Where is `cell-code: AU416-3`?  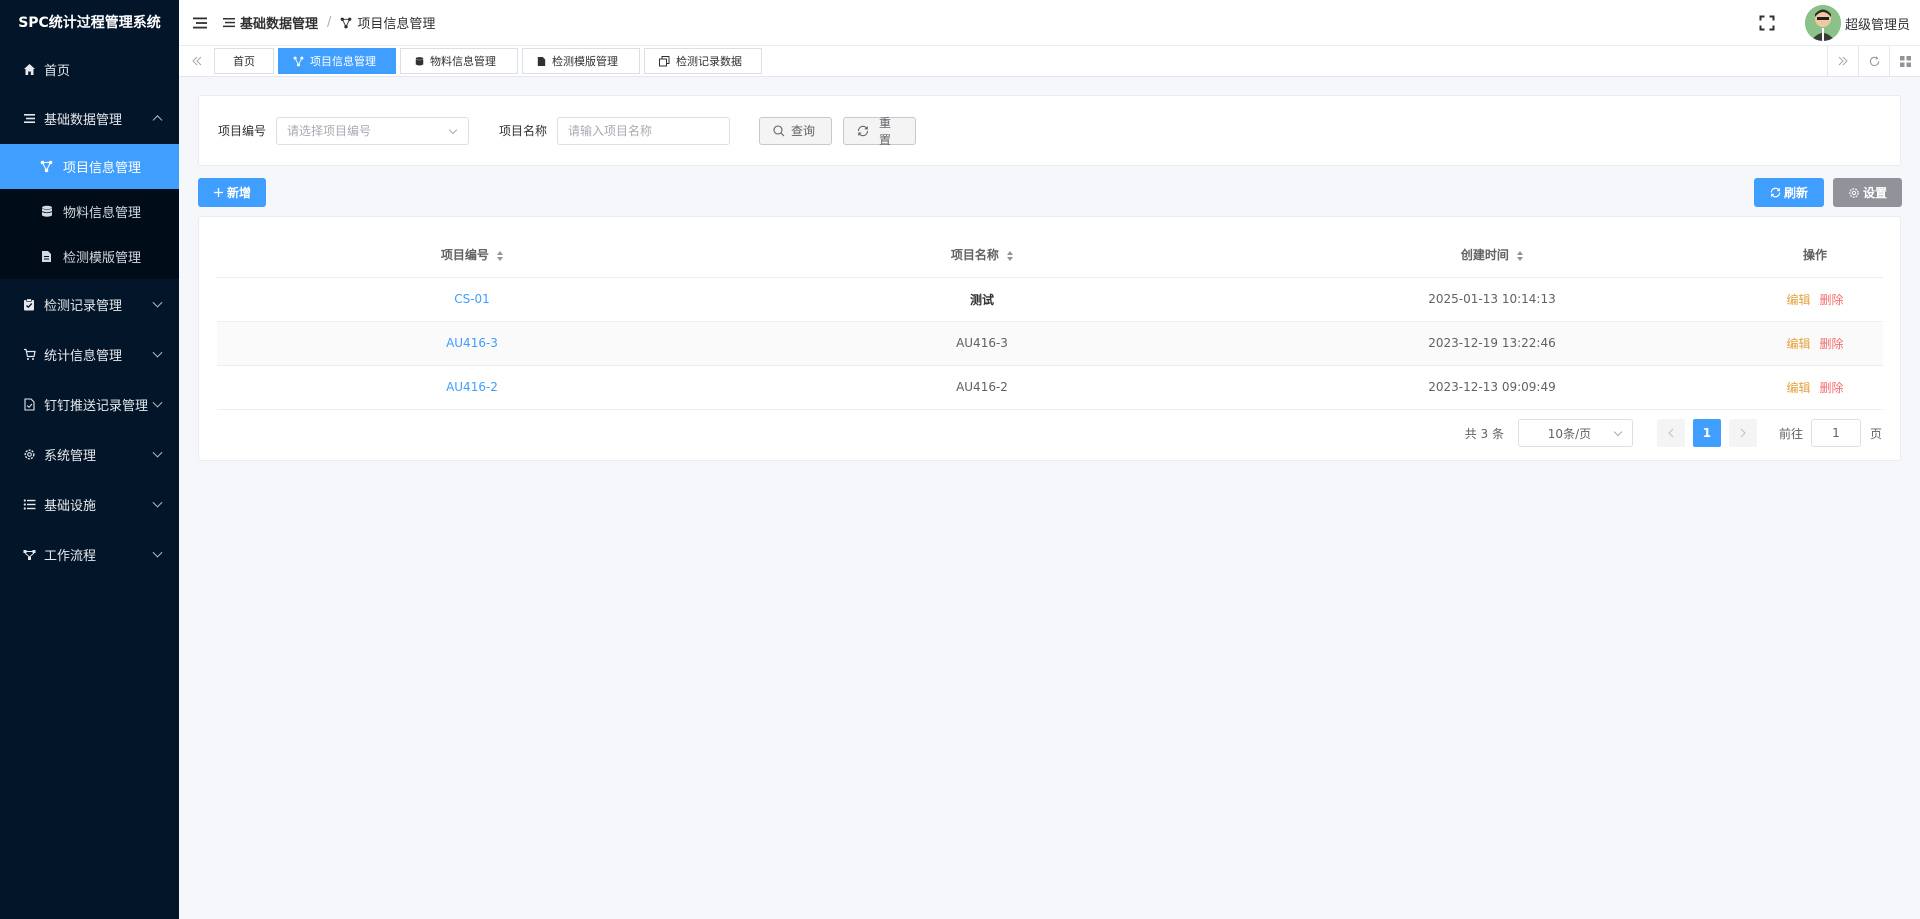 cell-code: AU416-3 is located at coordinates (472, 343).